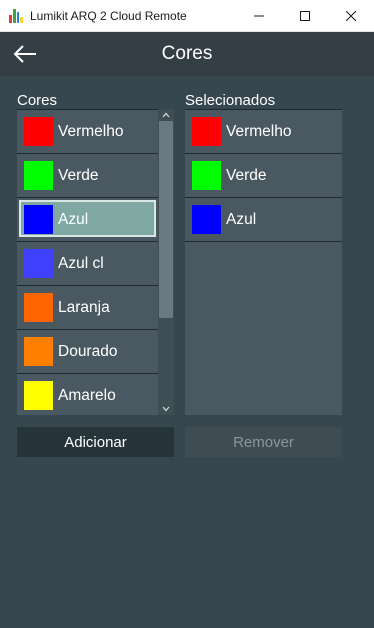 This screenshot has width=374, height=628. I want to click on window-title: Lumikit ARQ 2 Cloud Remote, so click(108, 15).